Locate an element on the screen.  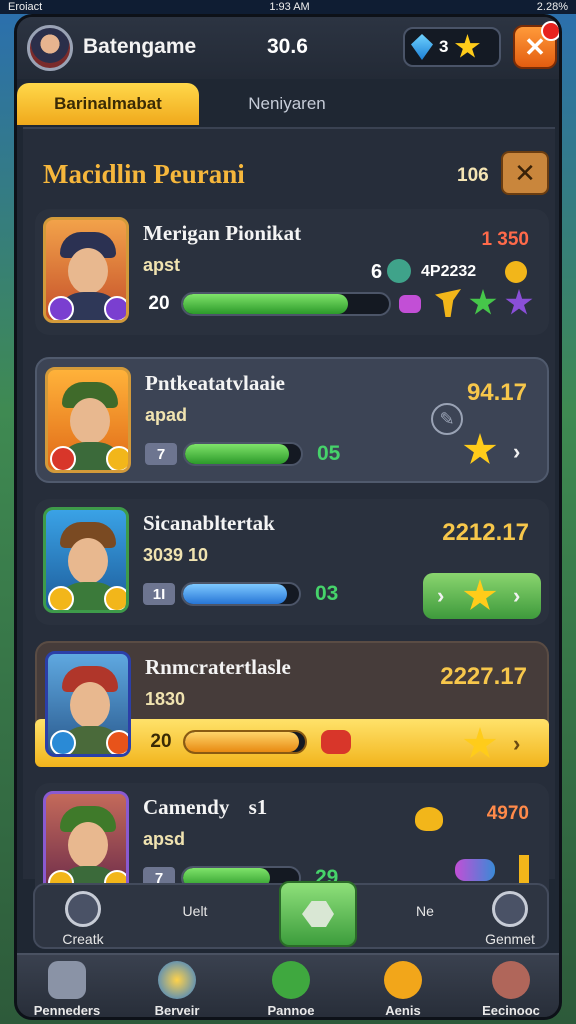
rank-badge-icon is located at coordinates (115, 308).